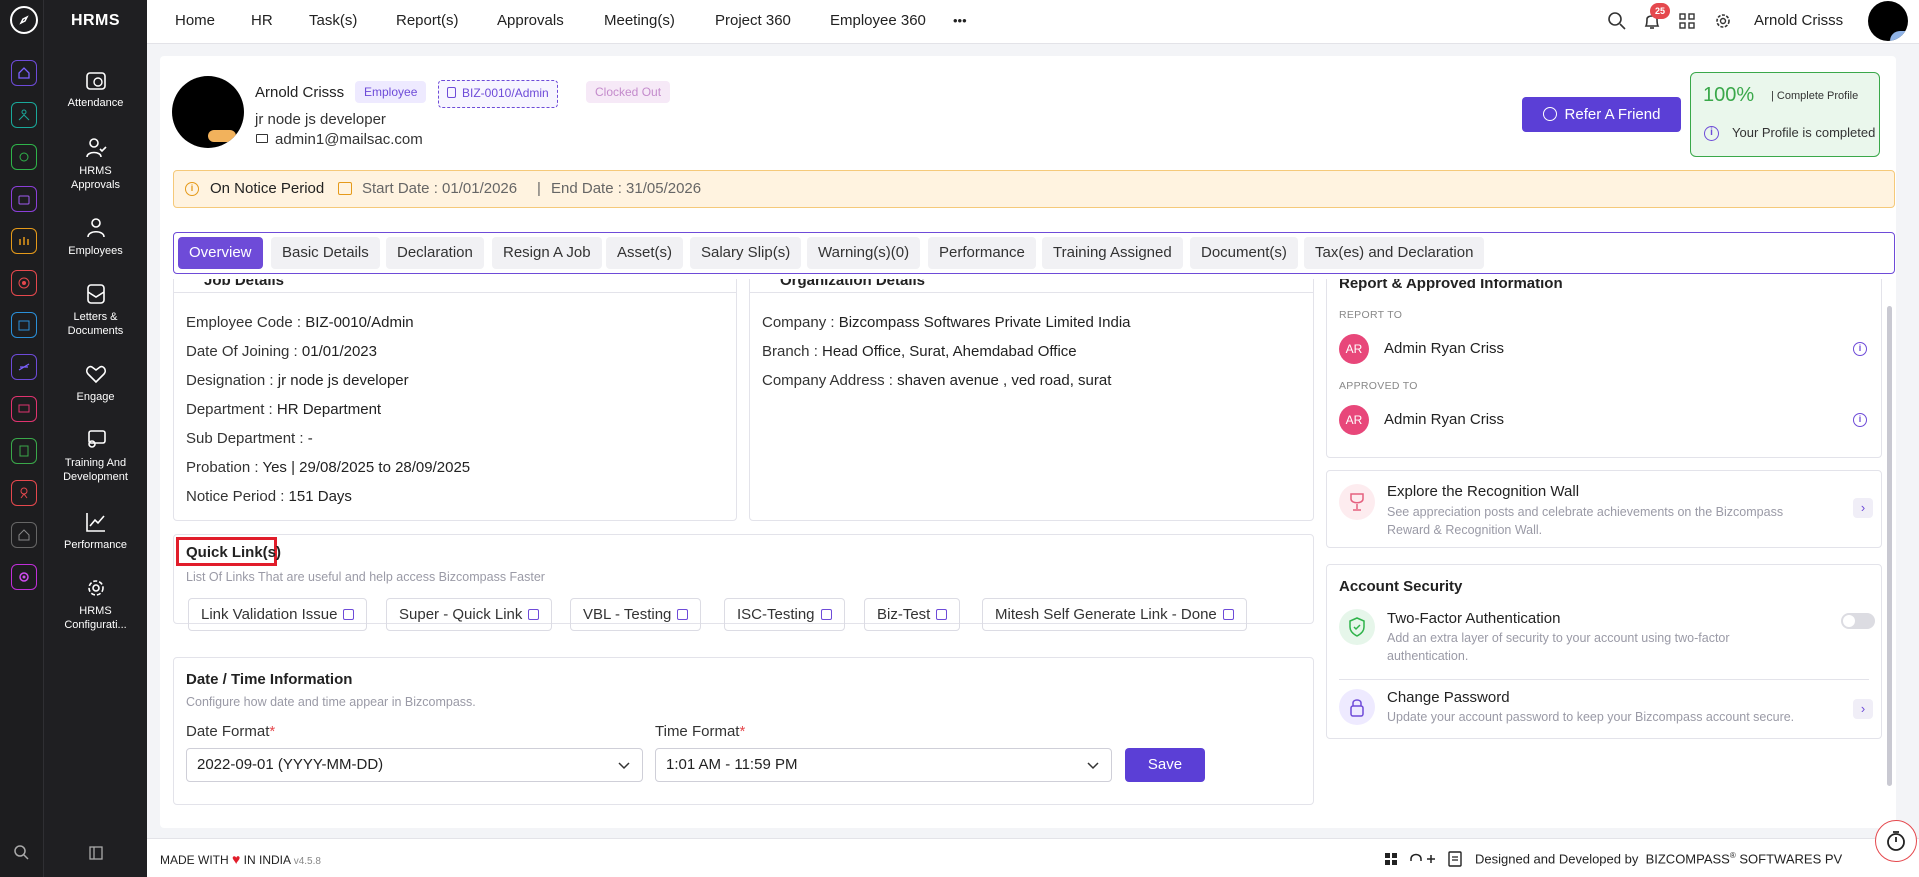 This screenshot has width=1919, height=877. What do you see at coordinates (24, 20) in the screenshot?
I see `compass-logo-icon` at bounding box center [24, 20].